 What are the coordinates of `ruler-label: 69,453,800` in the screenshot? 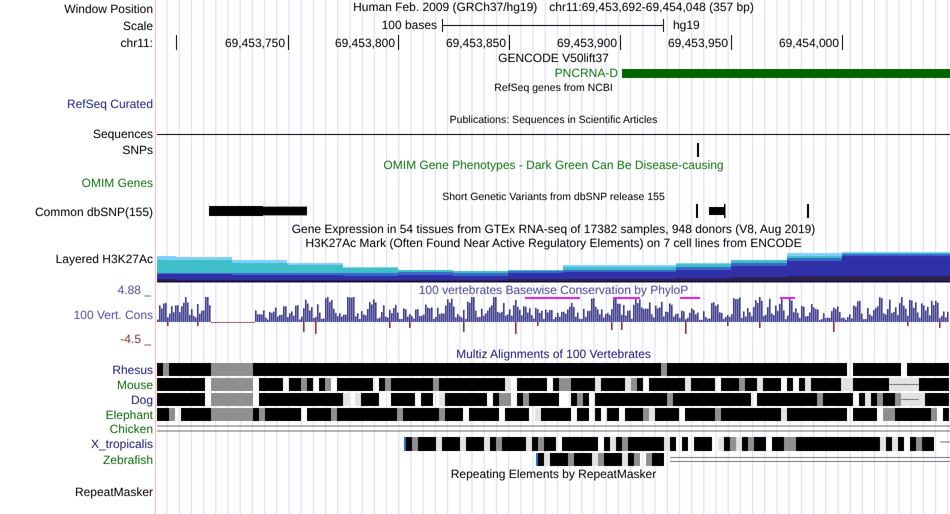 It's located at (364, 43).